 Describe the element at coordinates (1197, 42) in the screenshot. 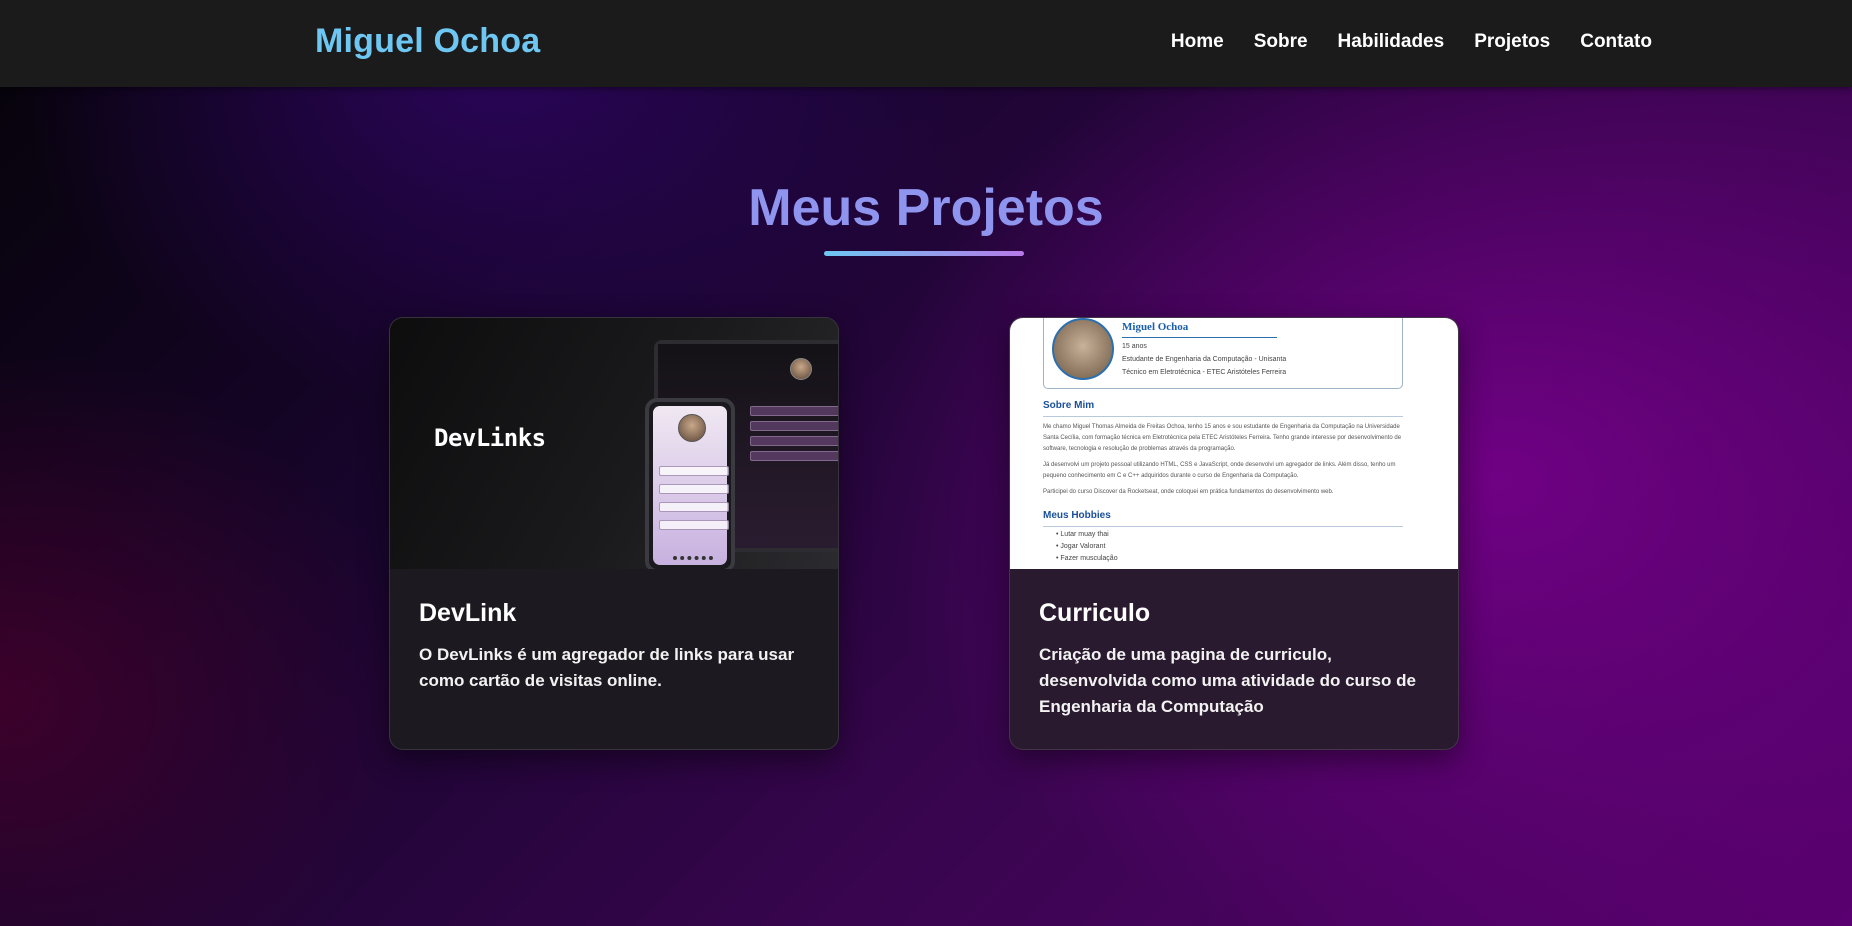

I see `nav-link-home: Home` at that location.